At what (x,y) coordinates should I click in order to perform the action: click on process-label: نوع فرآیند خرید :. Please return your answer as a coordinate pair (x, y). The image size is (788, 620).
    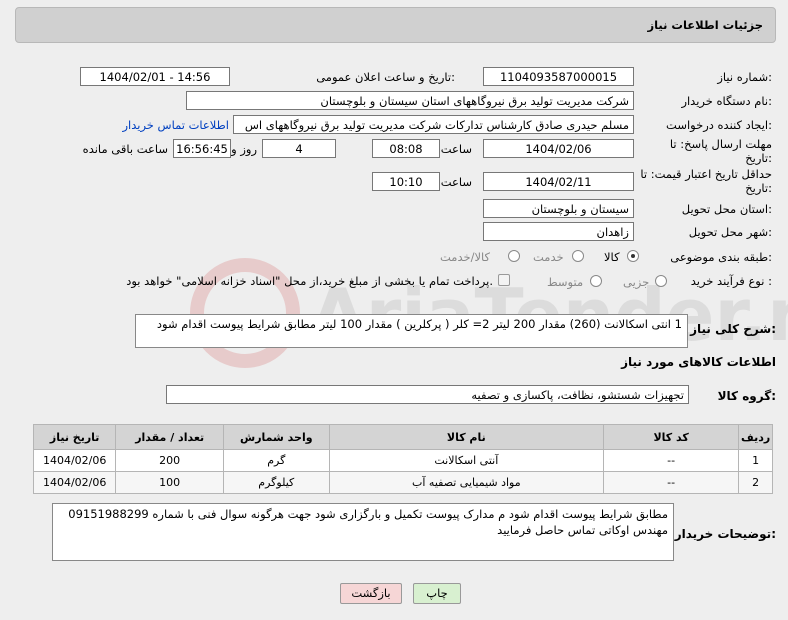
    Looking at the image, I should click on (731, 281).